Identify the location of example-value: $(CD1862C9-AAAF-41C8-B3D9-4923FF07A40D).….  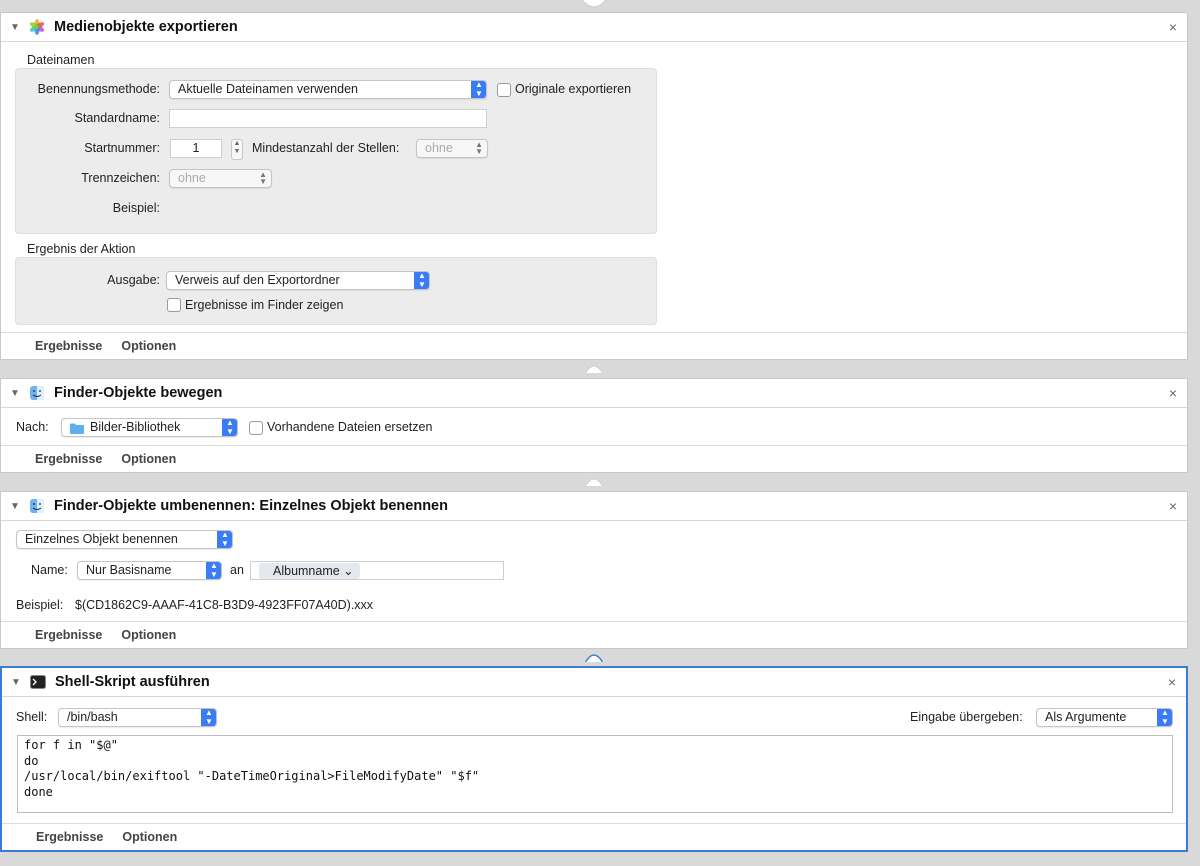
(224, 605).